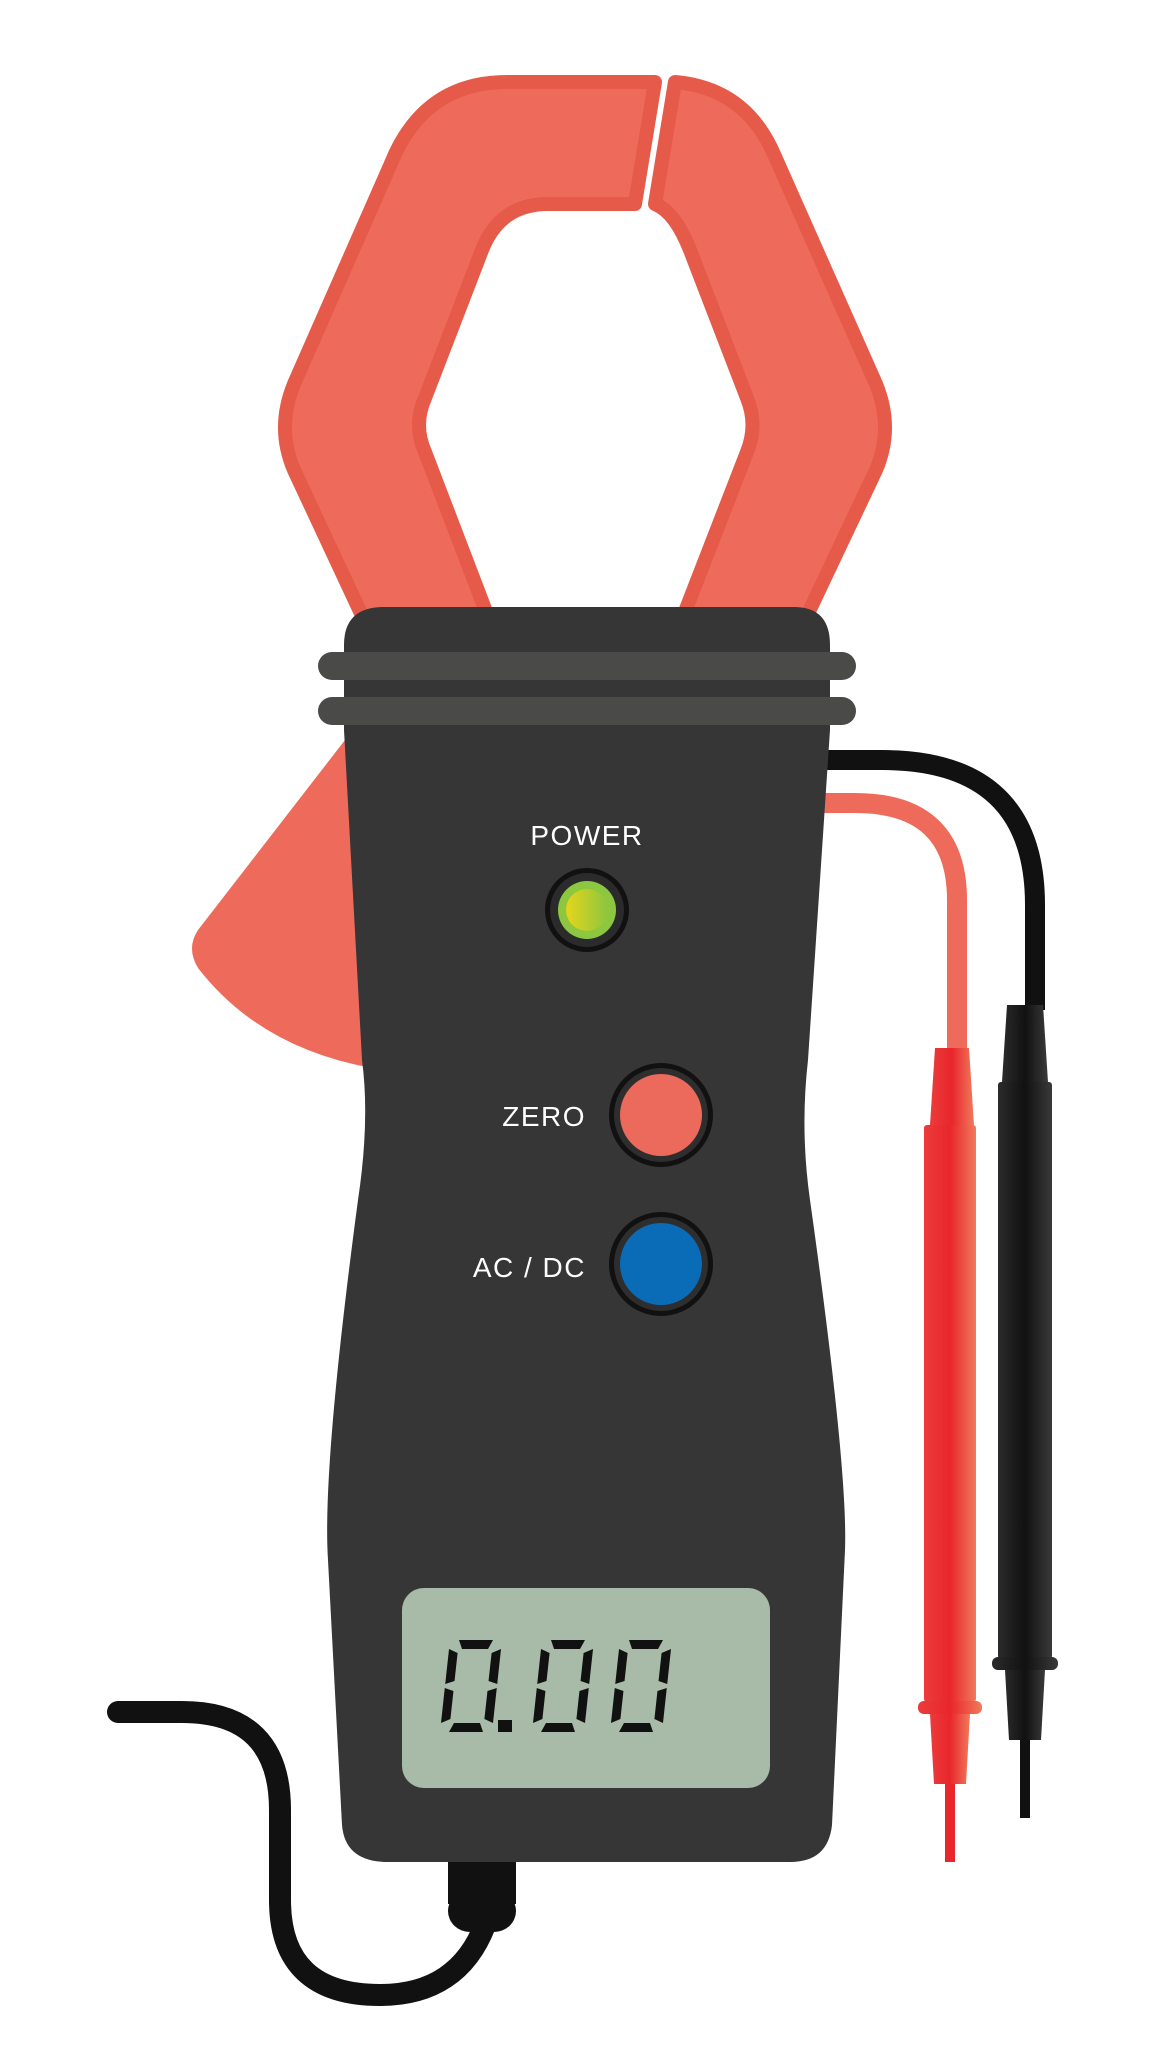  I want to click on acdc-button, so click(661, 1264).